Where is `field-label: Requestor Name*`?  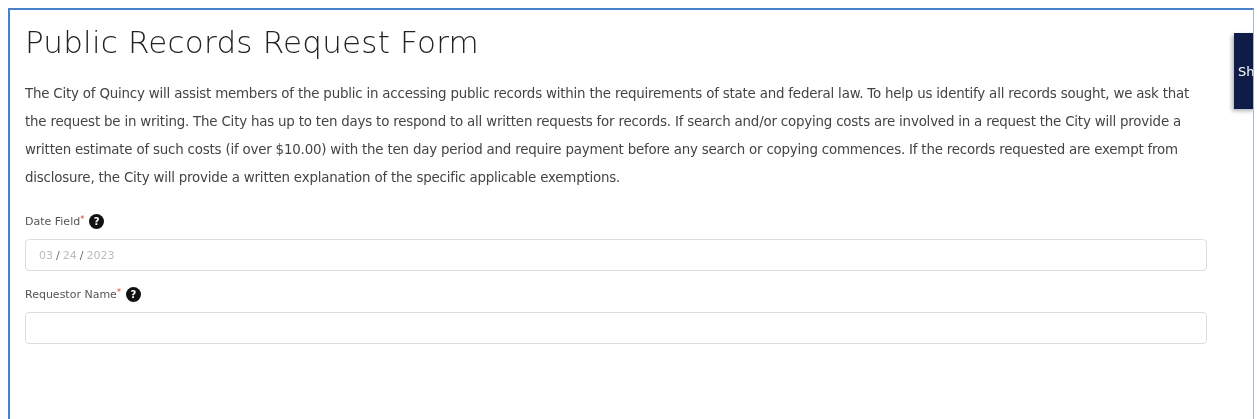
field-label: Requestor Name* is located at coordinates (73, 294).